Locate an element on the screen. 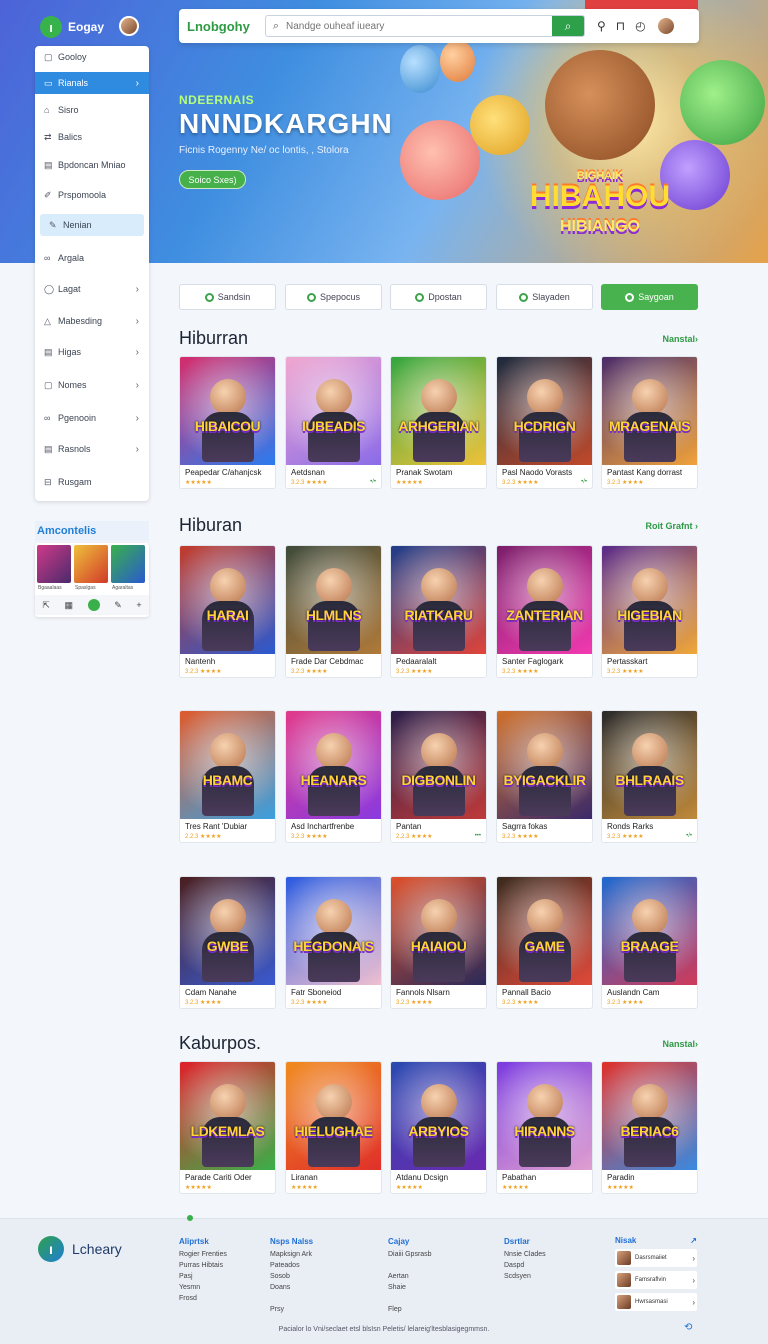 Image resolution: width=768 pixels, height=1344 pixels. game-card: ZANTERIAN Santer Faglogark 3.2.3 ★★★★ is located at coordinates (544, 611).